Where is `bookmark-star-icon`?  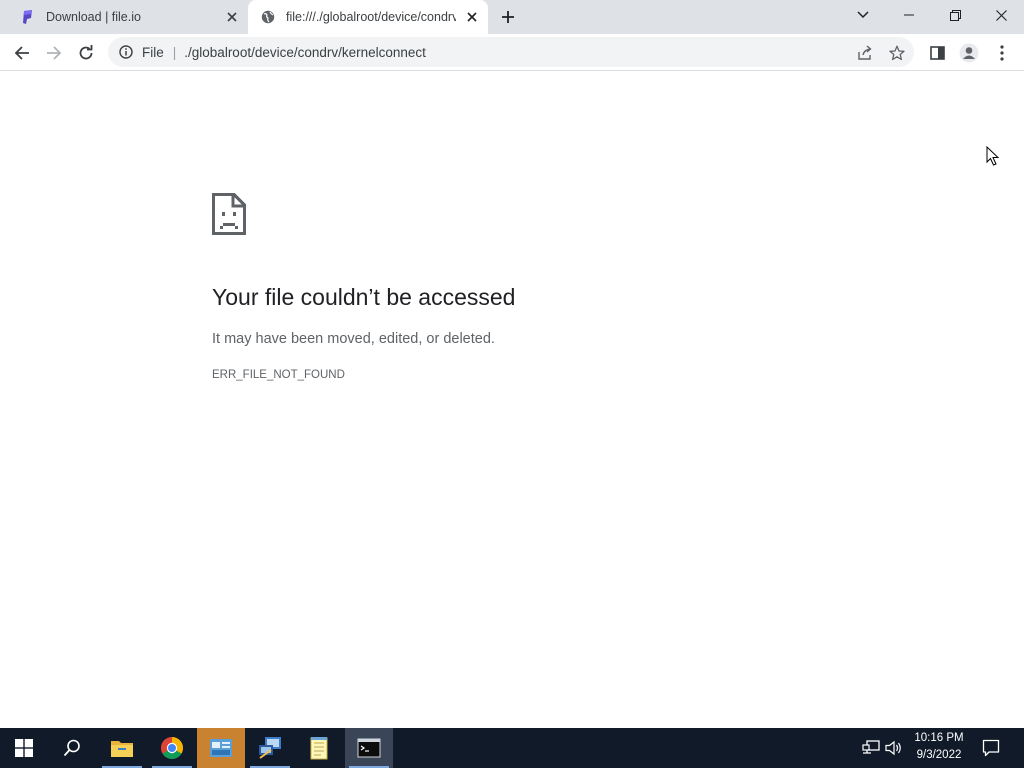
bookmark-star-icon is located at coordinates (897, 53).